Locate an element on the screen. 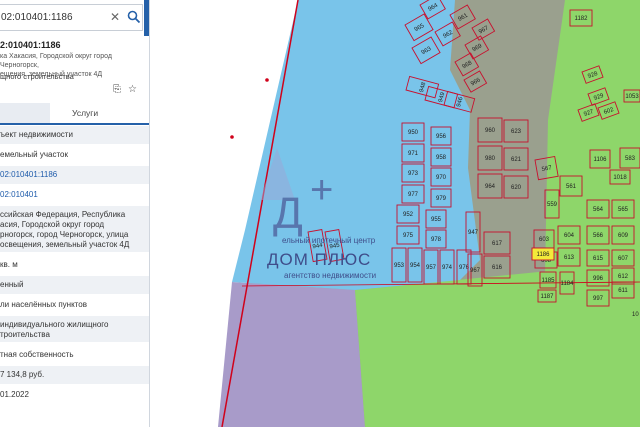 This screenshot has width=640, height=427. plot-number: 603 is located at coordinates (544, 240).